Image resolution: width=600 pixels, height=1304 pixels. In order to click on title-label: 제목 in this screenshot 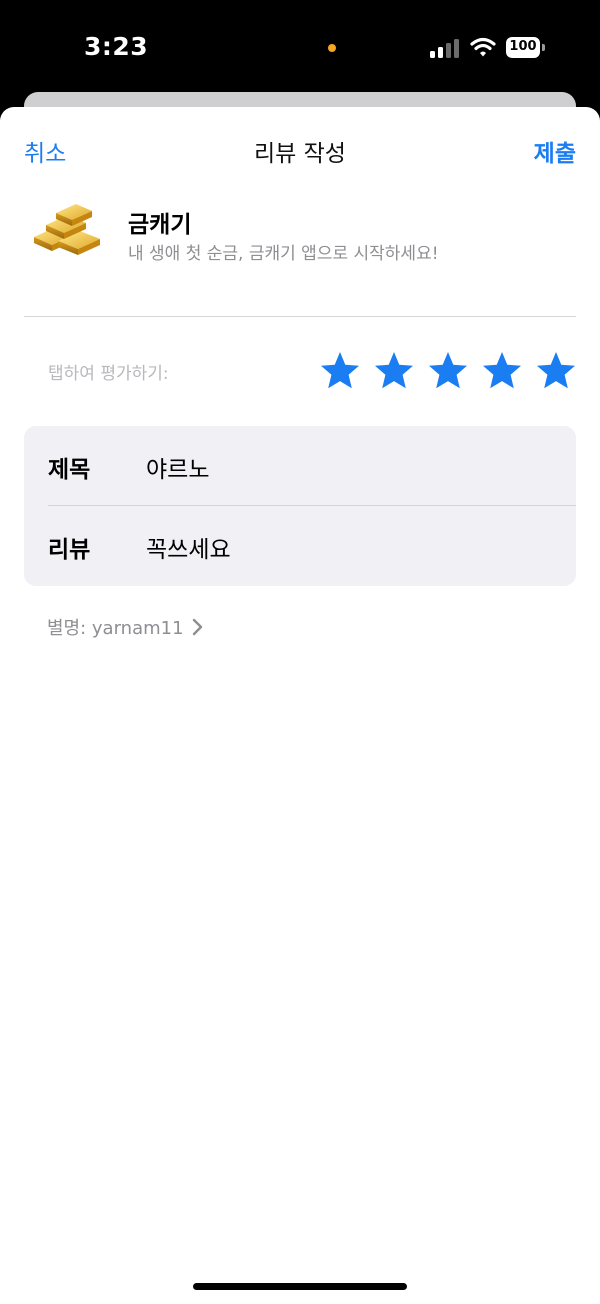, I will do `click(69, 470)`.